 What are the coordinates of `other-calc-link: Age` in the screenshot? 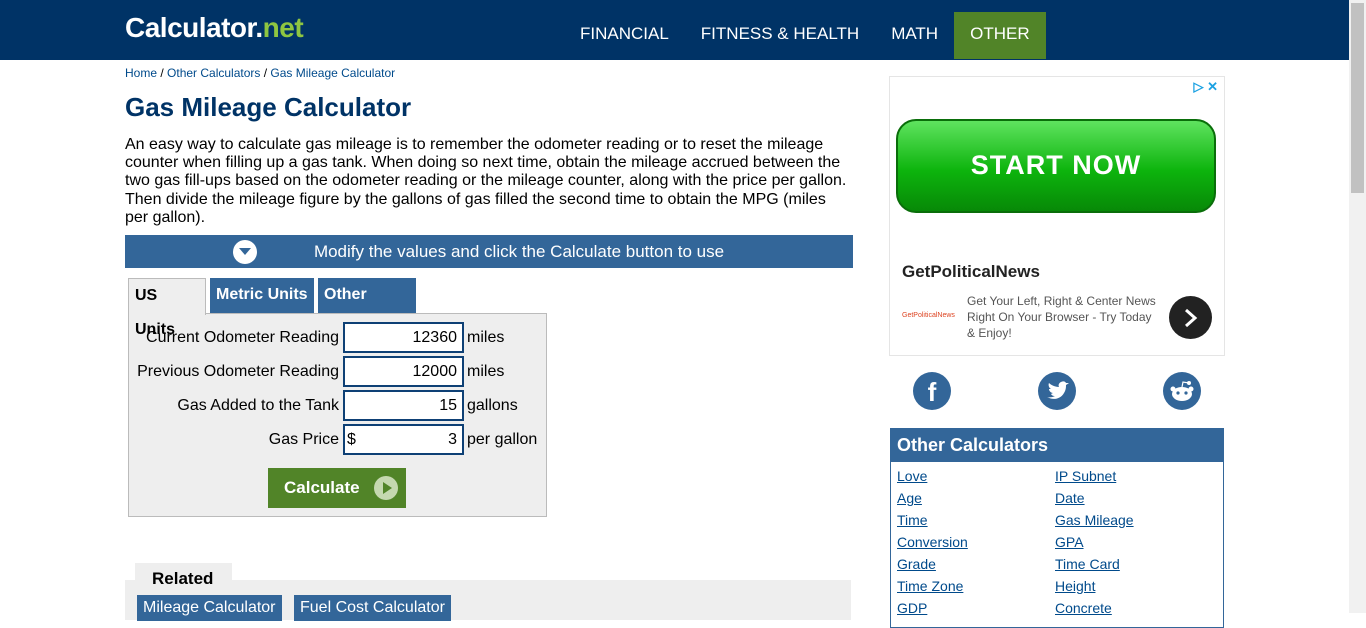 It's located at (909, 498).